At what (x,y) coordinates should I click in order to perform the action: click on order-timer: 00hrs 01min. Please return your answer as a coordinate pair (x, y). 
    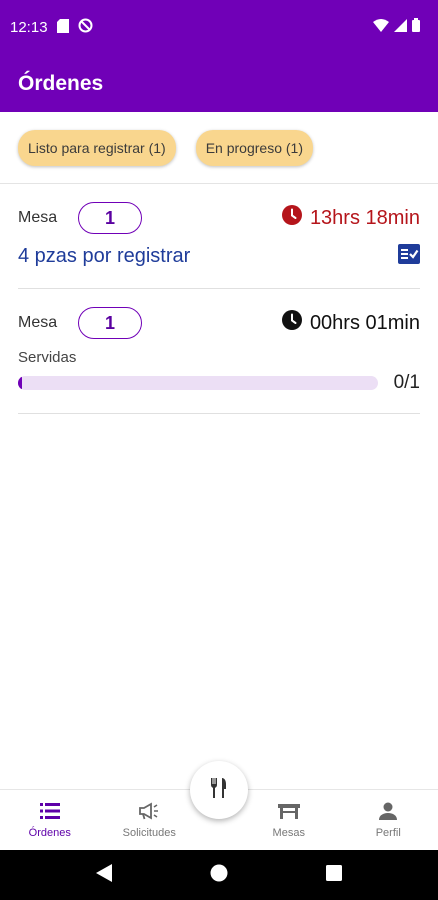
    Looking at the image, I should click on (350, 323).